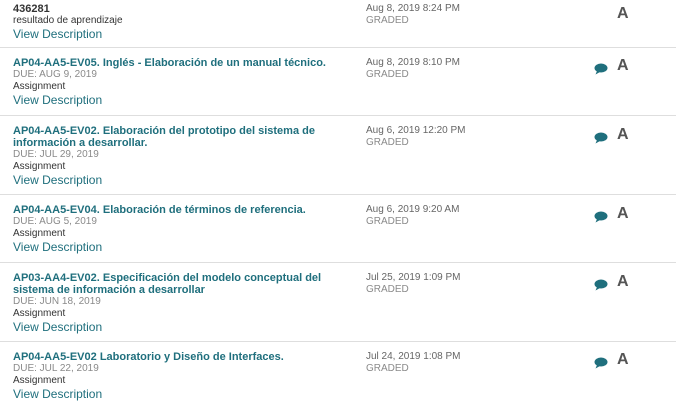 The height and width of the screenshot is (409, 676). Describe the element at coordinates (57, 301) in the screenshot. I see `item-due-date: DUE: JUN 18, 2019` at that location.